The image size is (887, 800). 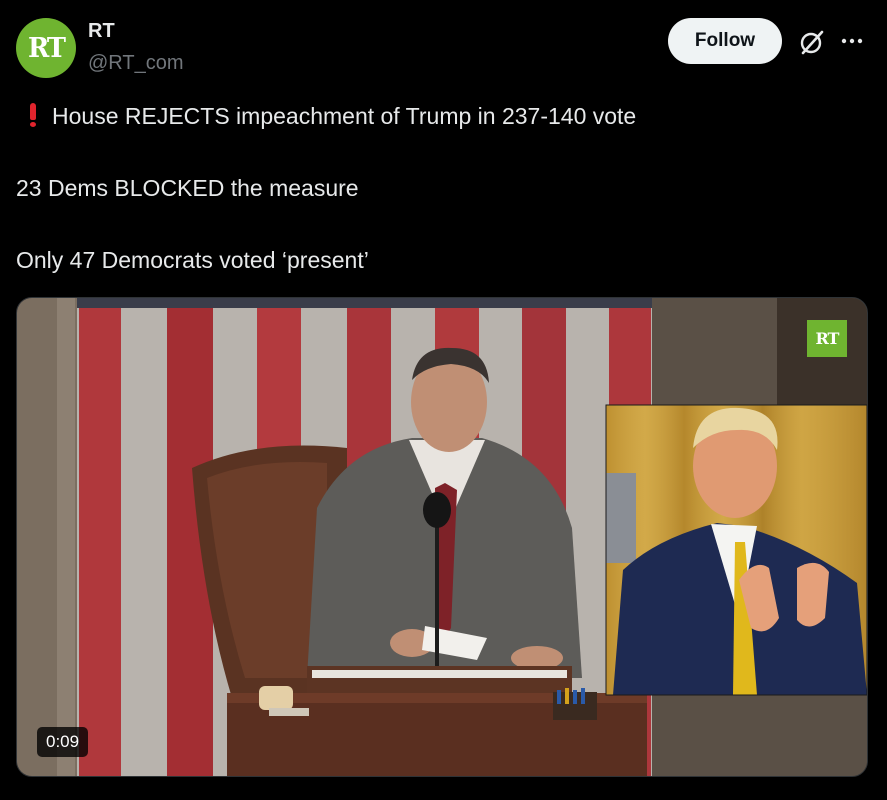 What do you see at coordinates (101, 31) in the screenshot?
I see `display-name: RT` at bounding box center [101, 31].